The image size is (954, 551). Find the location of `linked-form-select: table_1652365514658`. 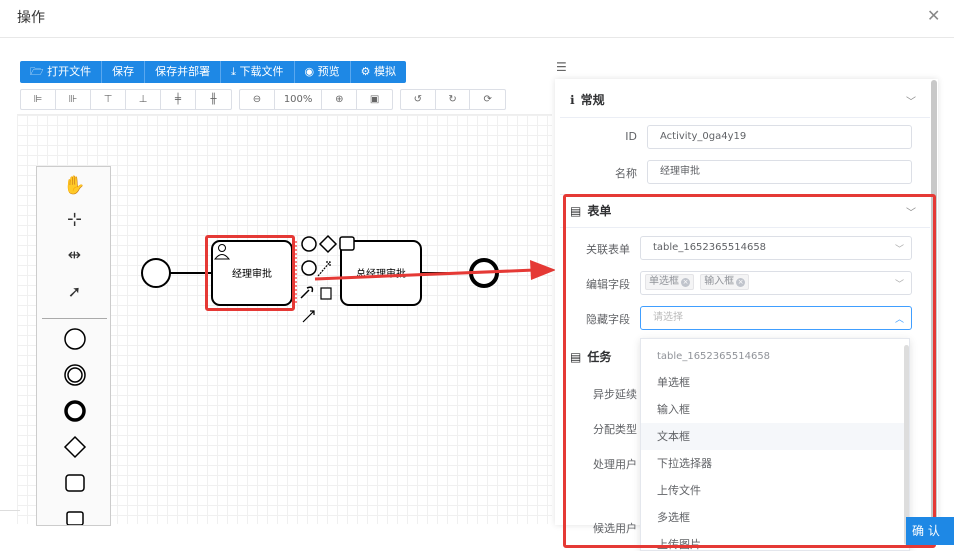

linked-form-select: table_1652365514658 is located at coordinates (776, 248).